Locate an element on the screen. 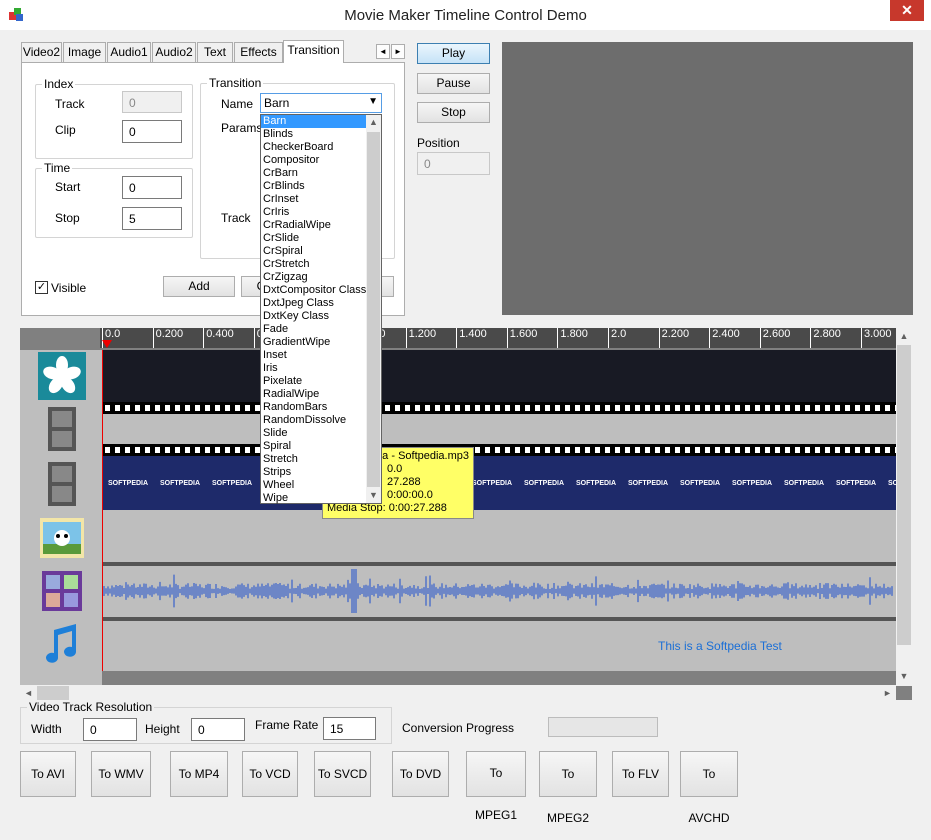  stop-field: 5 is located at coordinates (152, 218).